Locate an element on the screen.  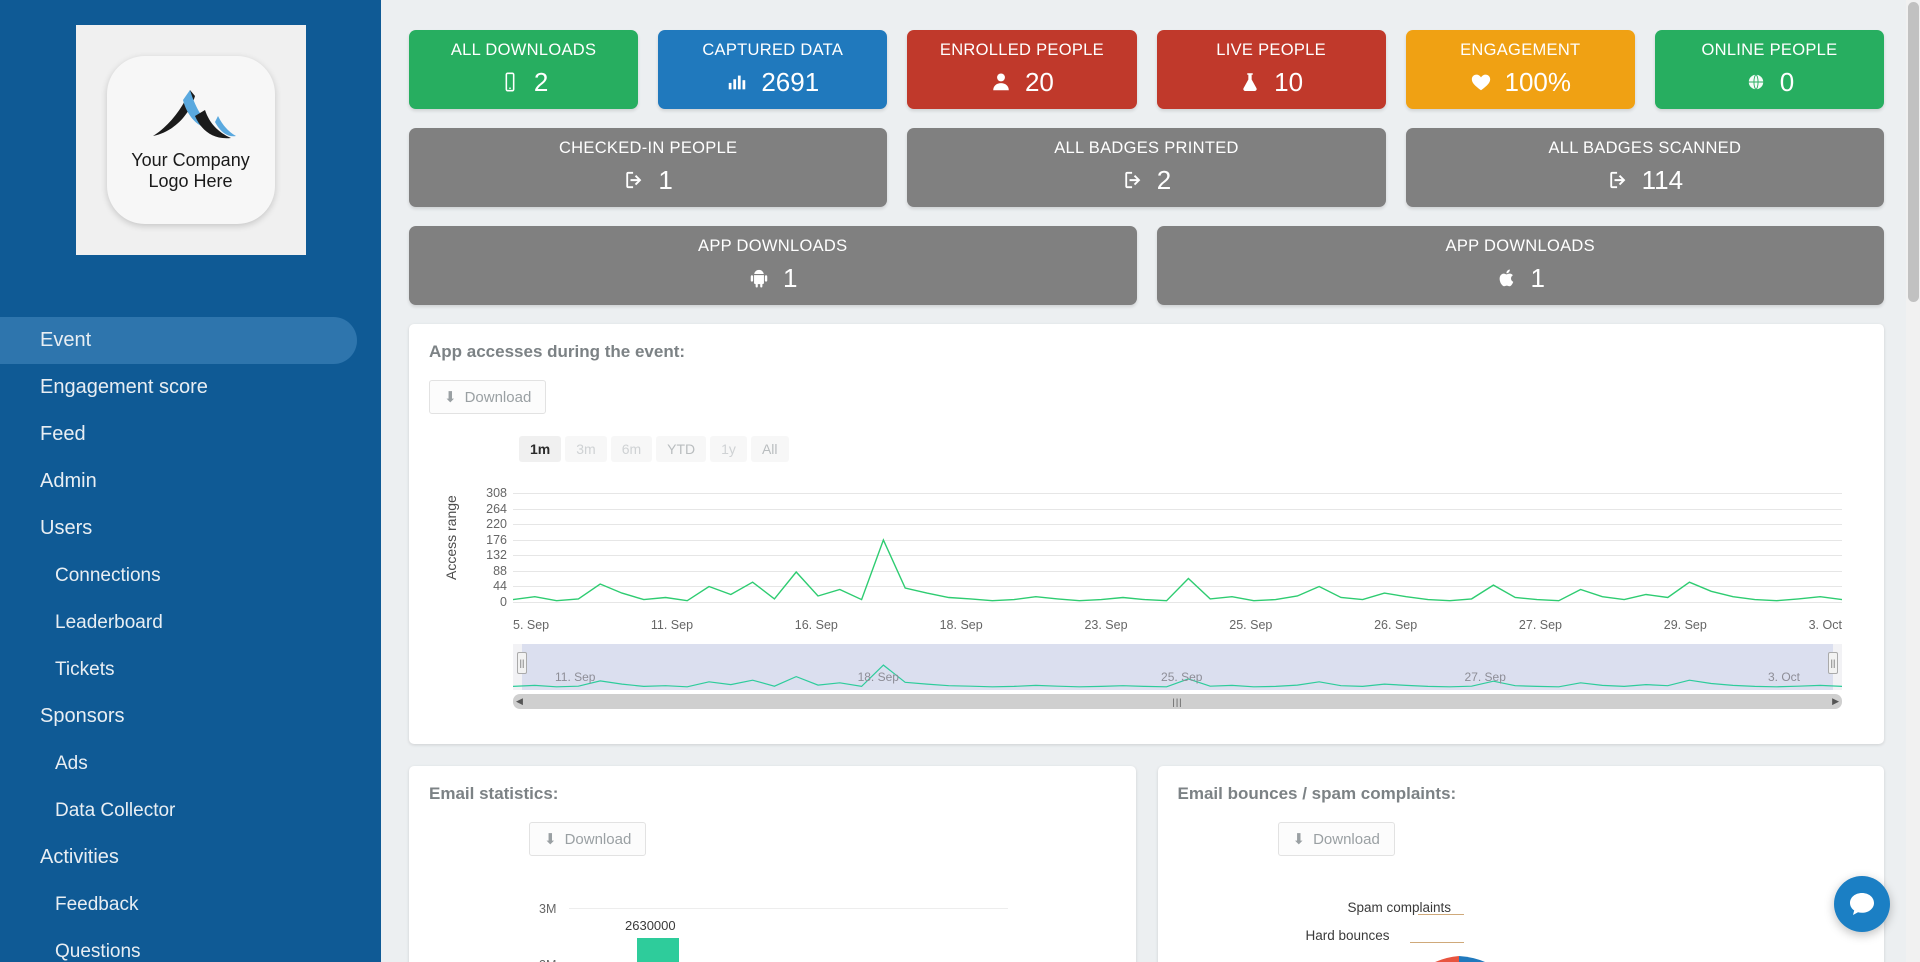
sidebar-item-label: Questions is located at coordinates (98, 951).